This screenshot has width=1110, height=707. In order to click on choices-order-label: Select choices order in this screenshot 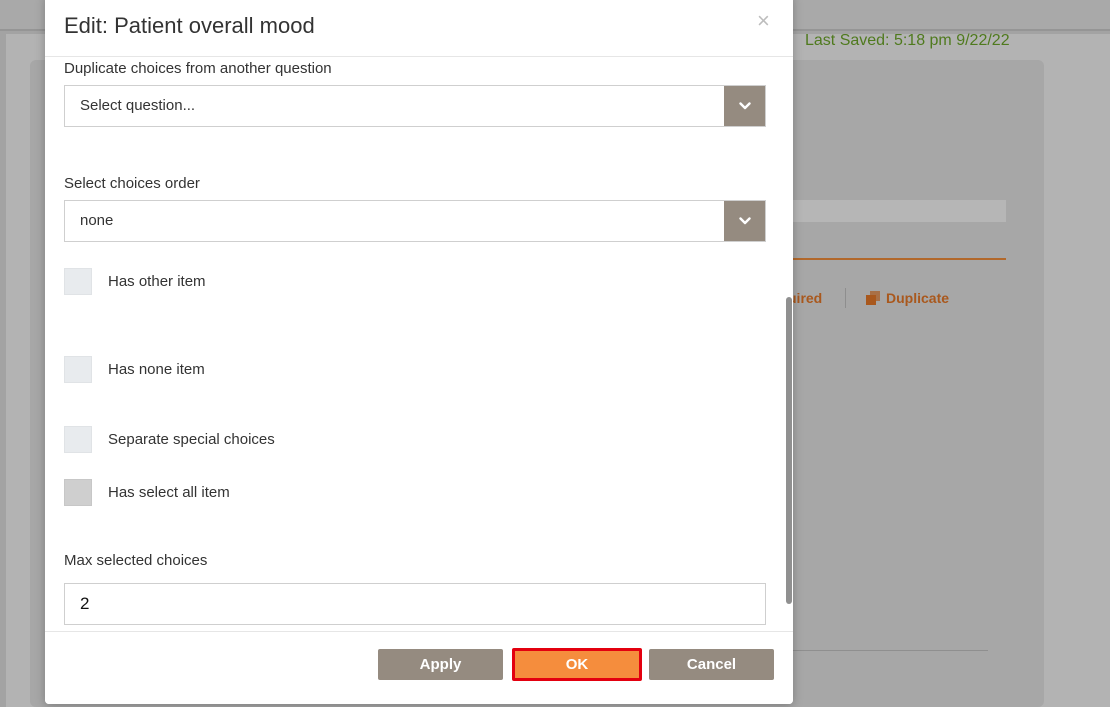, I will do `click(132, 183)`.